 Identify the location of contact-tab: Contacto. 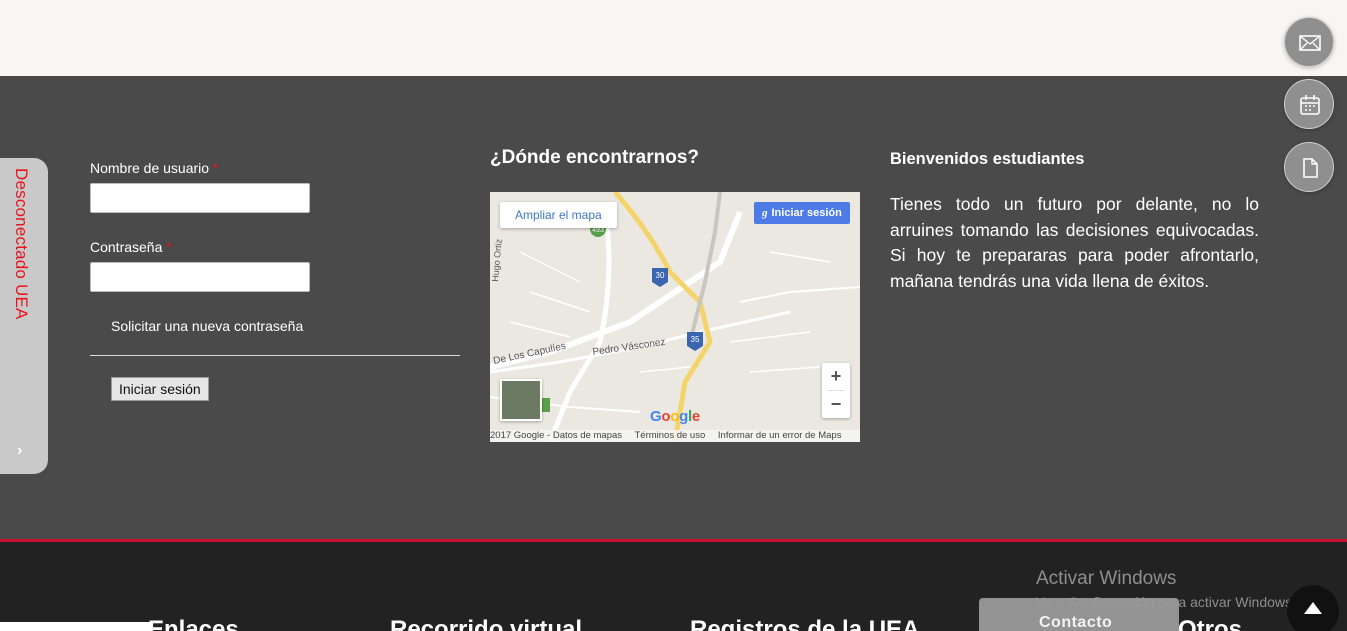
(1079, 614).